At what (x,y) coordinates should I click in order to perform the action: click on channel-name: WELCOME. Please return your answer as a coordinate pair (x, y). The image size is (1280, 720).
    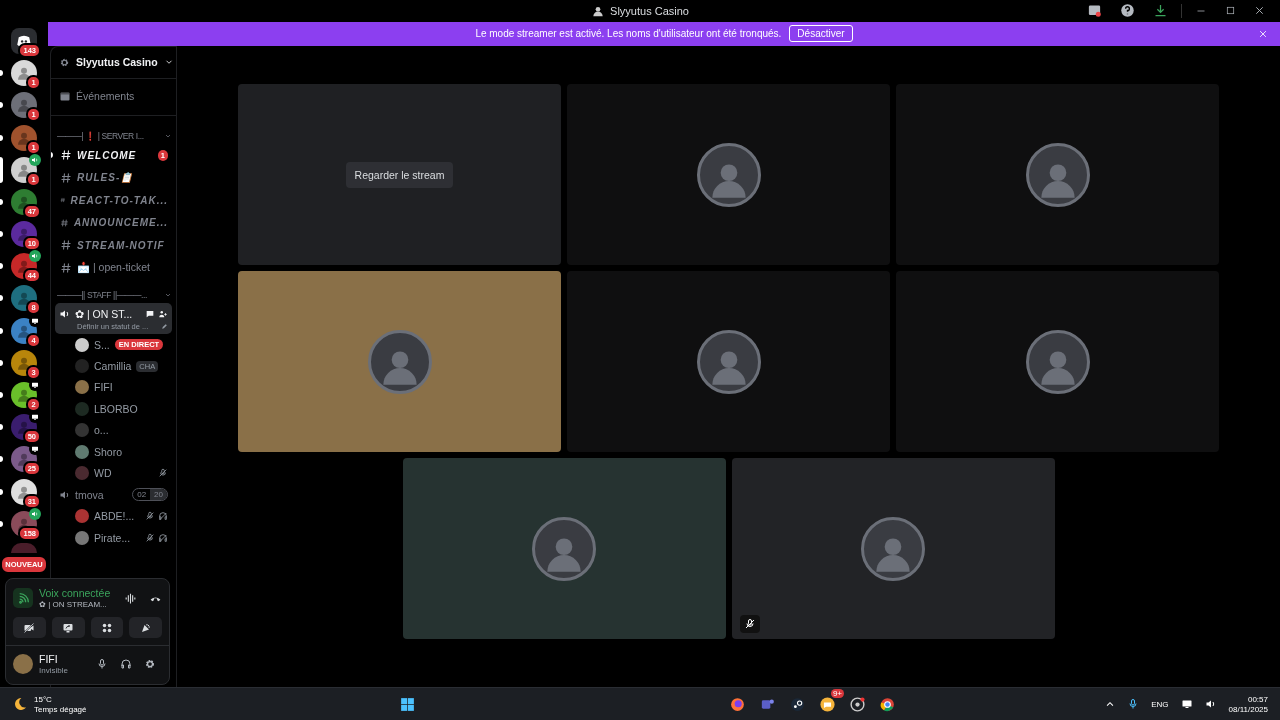
    Looking at the image, I should click on (107, 155).